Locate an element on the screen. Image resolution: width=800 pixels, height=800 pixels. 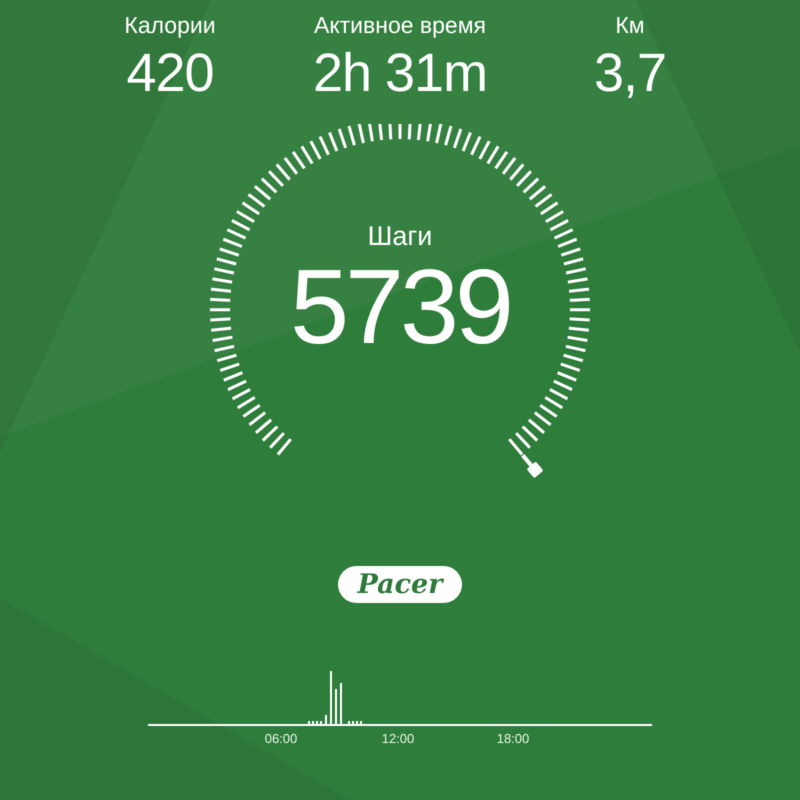
stat-label: Активное время is located at coordinates (400, 25).